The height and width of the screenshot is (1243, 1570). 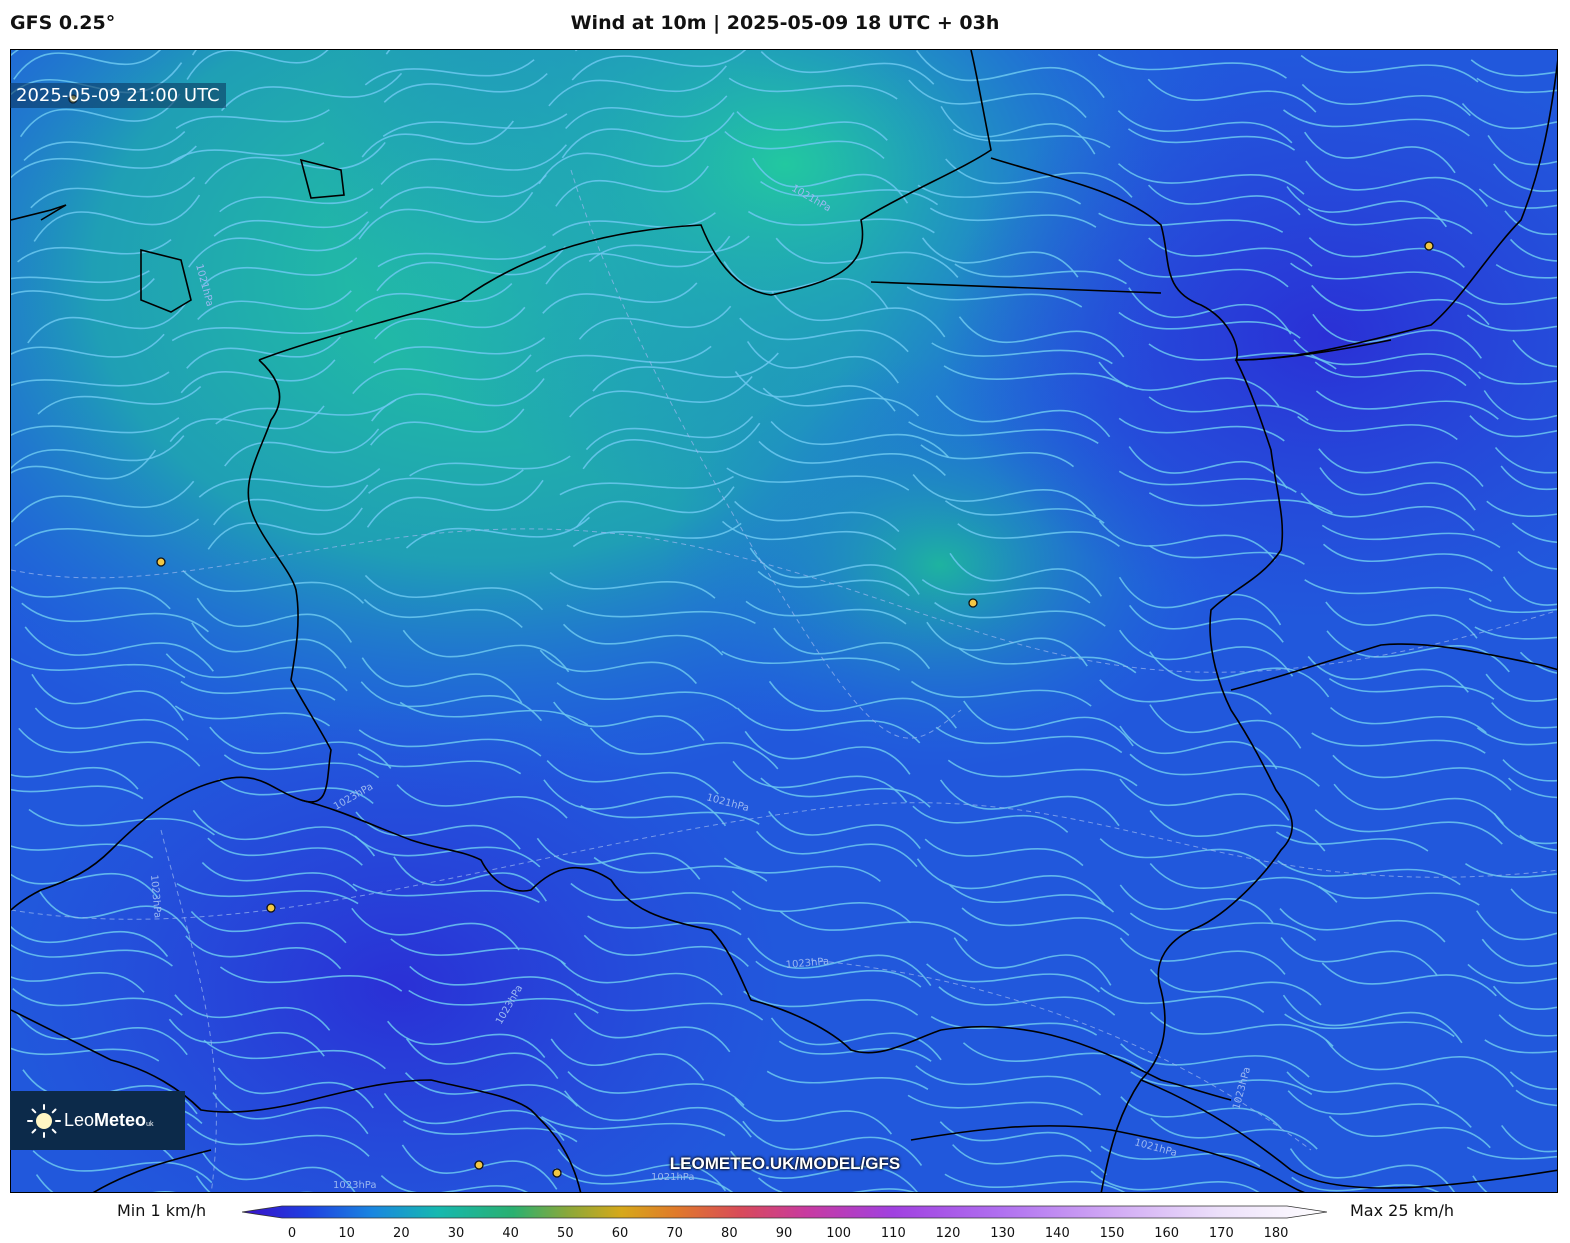 I want to click on logo-wordmark: LeoMeteouk, so click(x=108, y=1120).